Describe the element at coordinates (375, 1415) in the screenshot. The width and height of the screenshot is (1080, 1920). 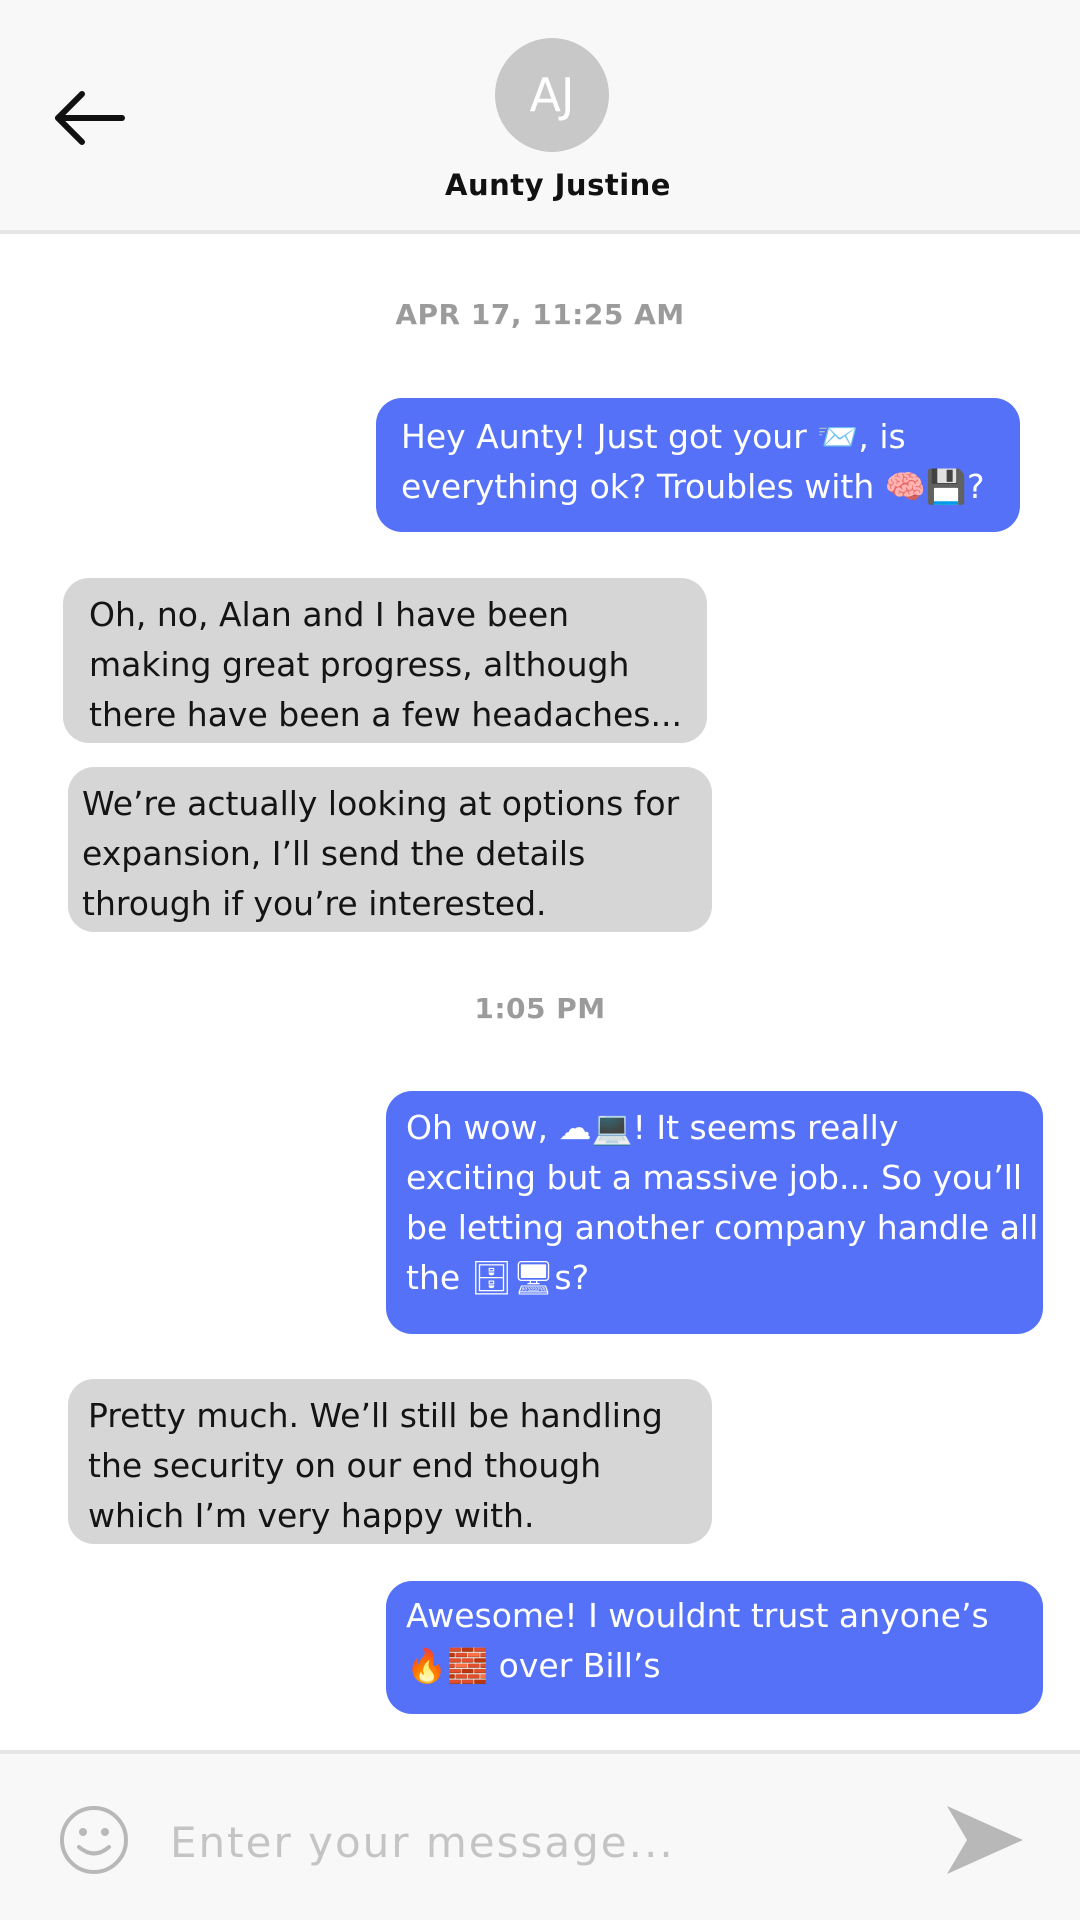
I see `message-text: Pretty much. We’ll still be handling` at that location.